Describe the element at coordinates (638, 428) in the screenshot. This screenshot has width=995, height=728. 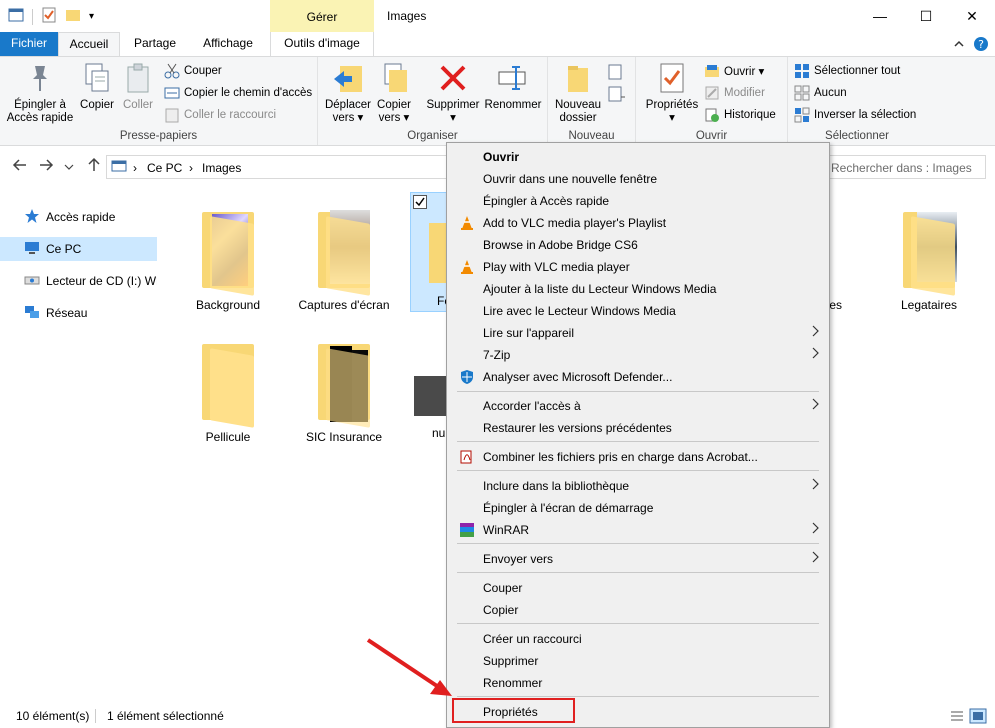
I see `menu-item-restaurer-les-versions-precedentes: Restaurer les versions précédentes` at that location.